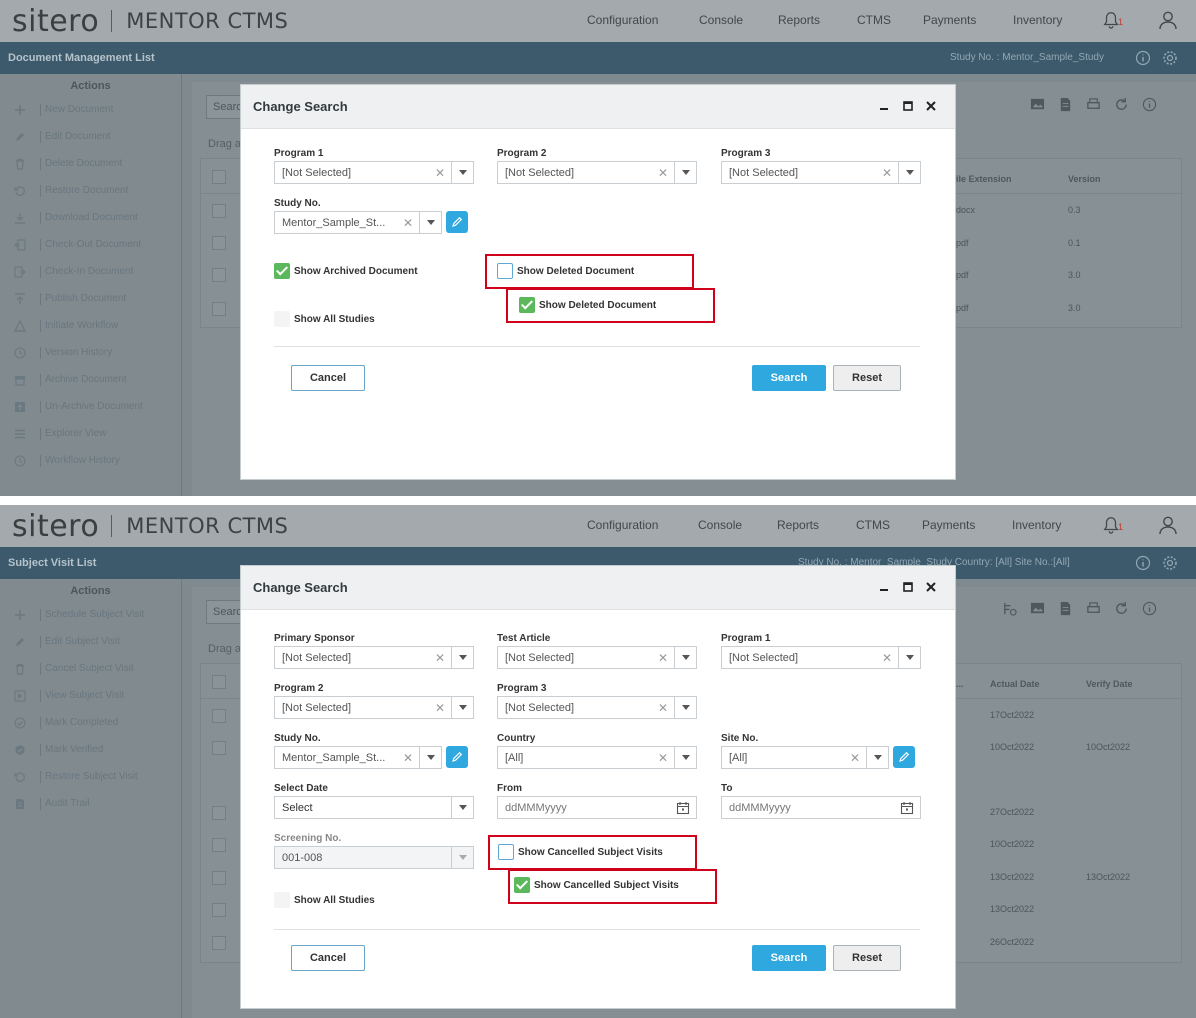 This screenshot has width=1196, height=1018. What do you see at coordinates (949, 20) in the screenshot?
I see `nav-payments: Payments` at bounding box center [949, 20].